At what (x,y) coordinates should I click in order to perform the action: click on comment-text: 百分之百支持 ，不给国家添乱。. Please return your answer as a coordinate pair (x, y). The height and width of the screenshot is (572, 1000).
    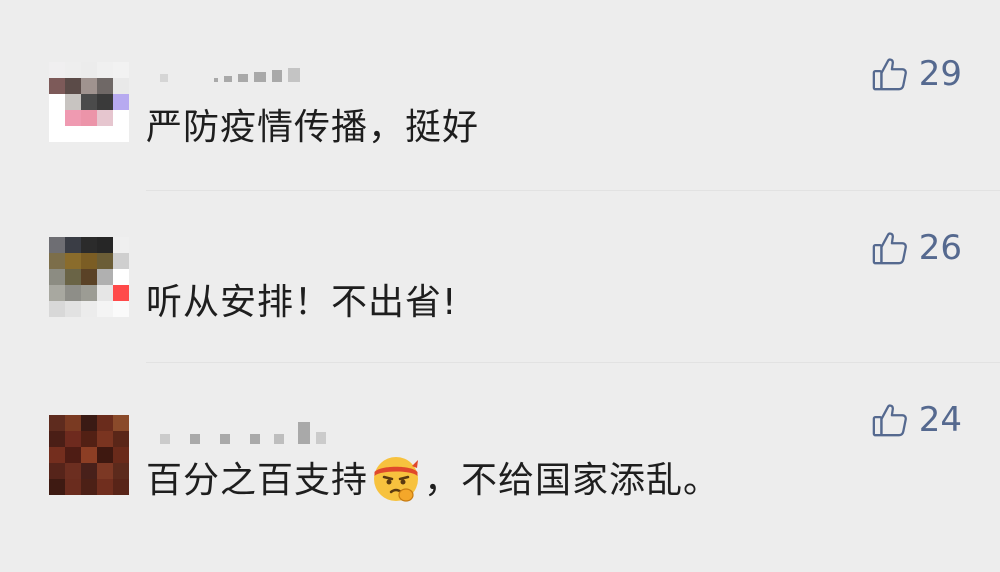
    Looking at the image, I should click on (433, 482).